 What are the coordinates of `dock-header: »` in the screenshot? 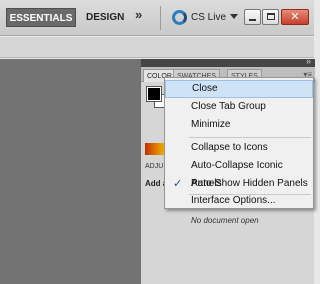 It's located at (228, 61).